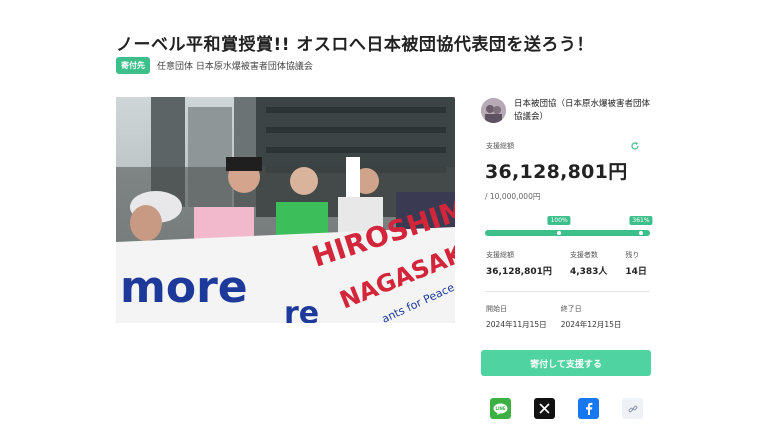 The height and width of the screenshot is (438, 780). What do you see at coordinates (184, 287) in the screenshot?
I see `banner-text-more: more` at bounding box center [184, 287].